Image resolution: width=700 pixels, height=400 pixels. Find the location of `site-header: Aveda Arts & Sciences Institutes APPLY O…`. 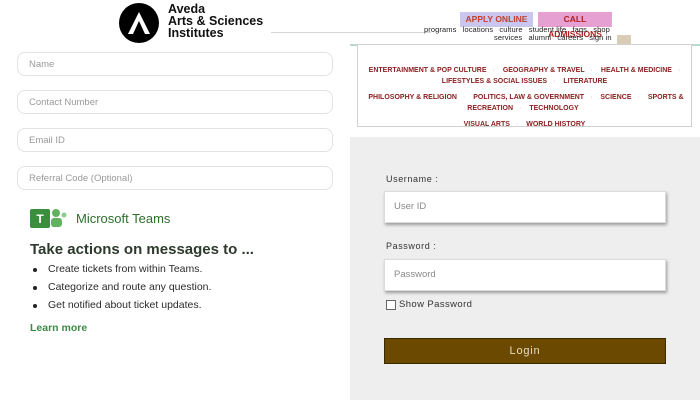

site-header: Aveda Arts & Sciences Institutes APPLY O… is located at coordinates (350, 23).